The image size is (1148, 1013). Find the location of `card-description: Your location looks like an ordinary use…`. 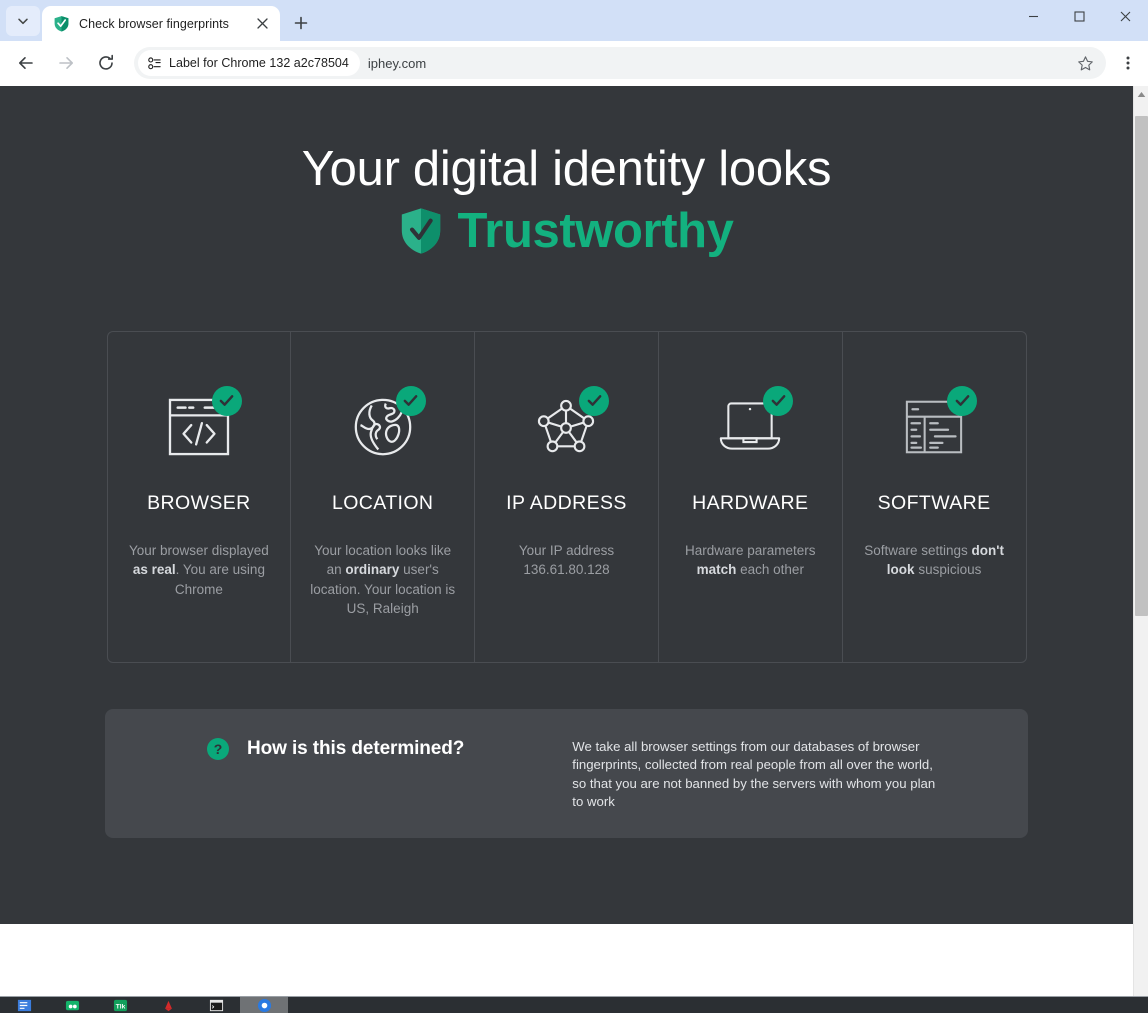

card-description: Your location looks like an ordinary use… is located at coordinates (382, 580).